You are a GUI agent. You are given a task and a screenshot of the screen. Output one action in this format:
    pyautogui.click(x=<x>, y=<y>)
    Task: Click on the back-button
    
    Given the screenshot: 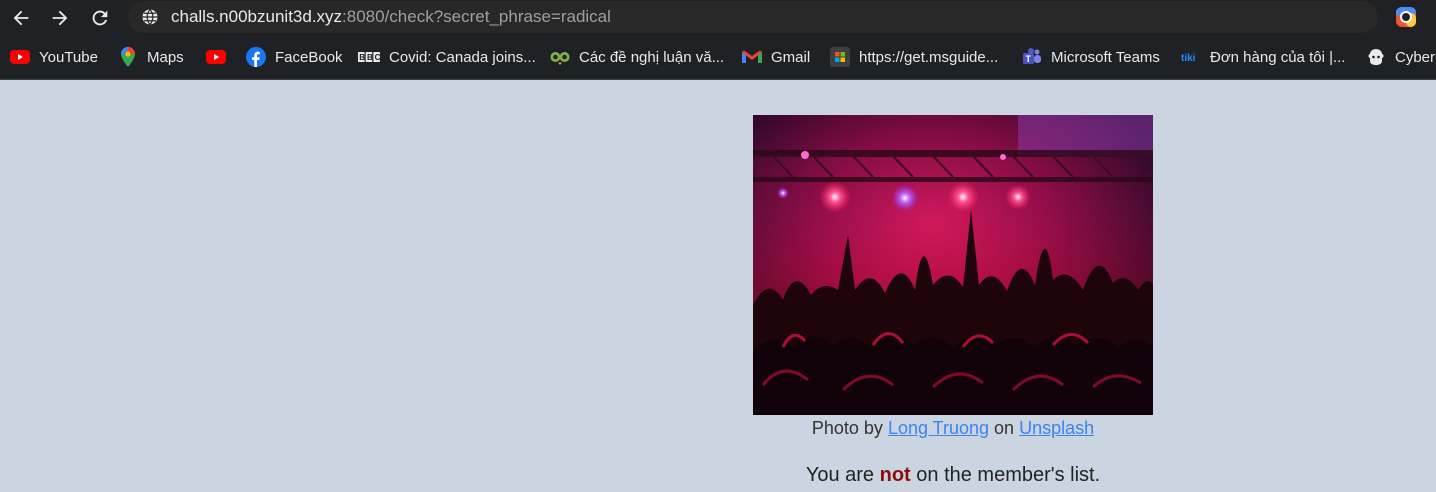 What is the action you would take?
    pyautogui.click(x=21, y=18)
    